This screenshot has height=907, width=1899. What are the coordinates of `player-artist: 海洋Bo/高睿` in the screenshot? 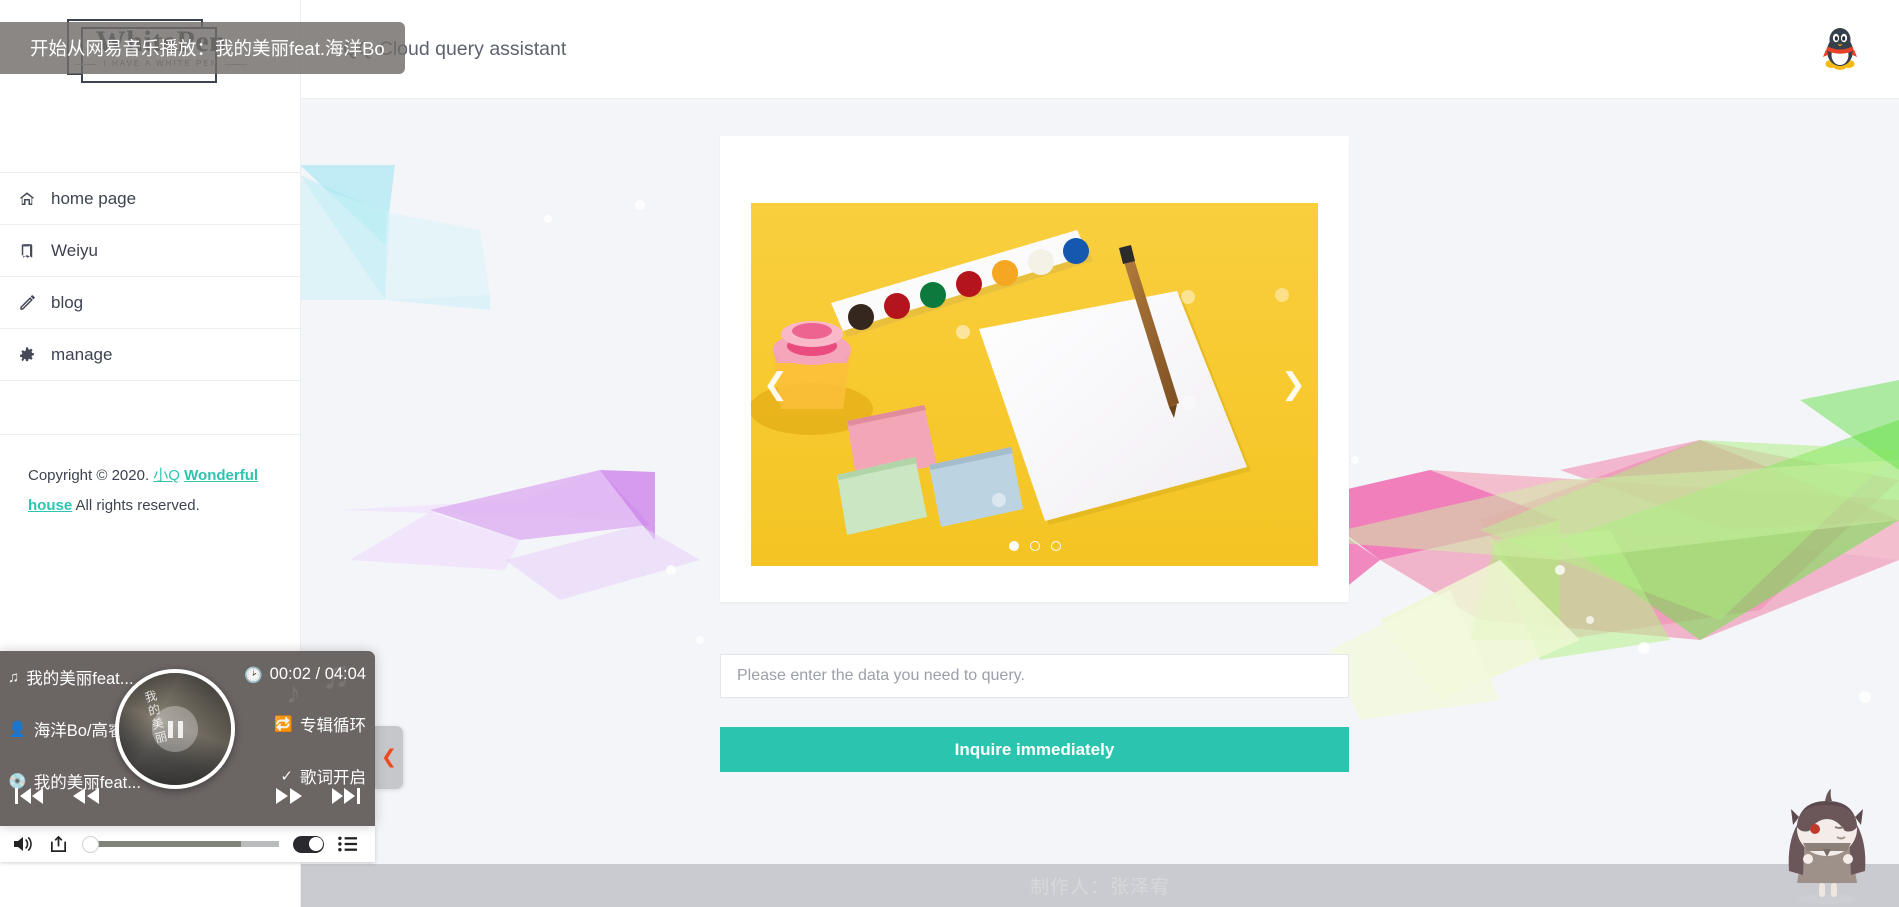 It's located at (79, 731).